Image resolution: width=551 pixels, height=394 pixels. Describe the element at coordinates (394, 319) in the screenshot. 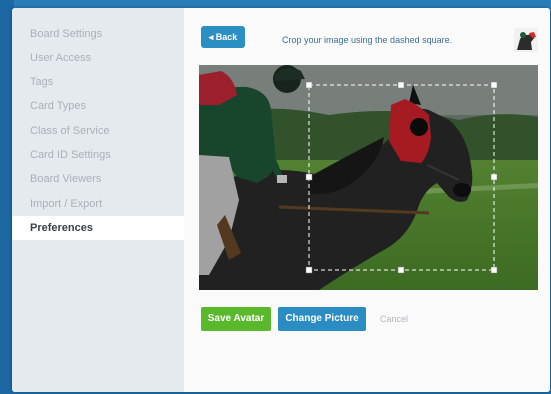

I see `cancel-link: Cancel` at that location.